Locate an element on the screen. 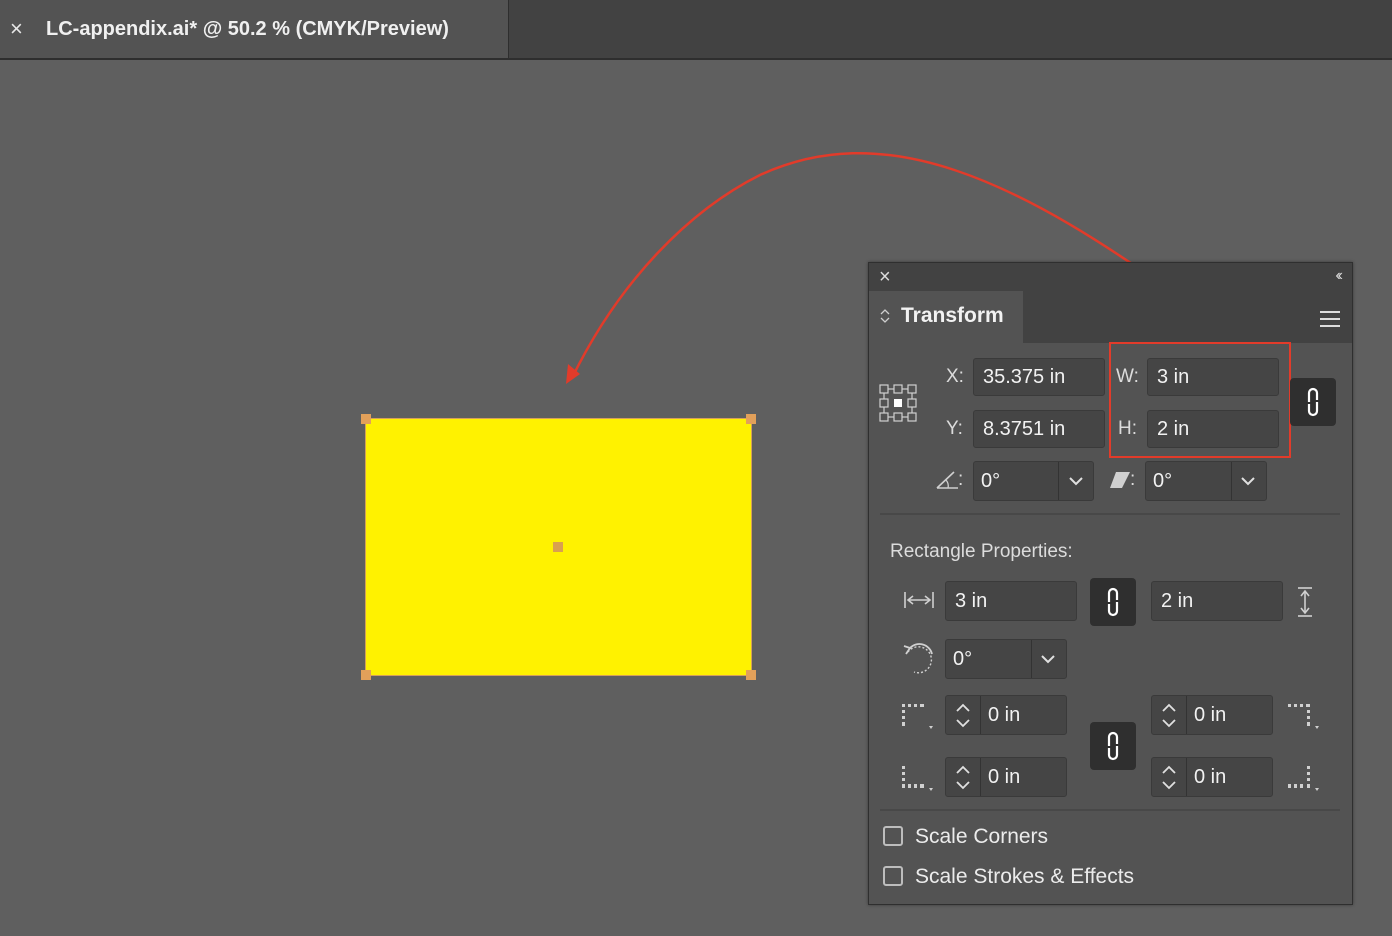 The image size is (1392, 936). rect-rotation-dropdown: 0° is located at coordinates (1006, 659).